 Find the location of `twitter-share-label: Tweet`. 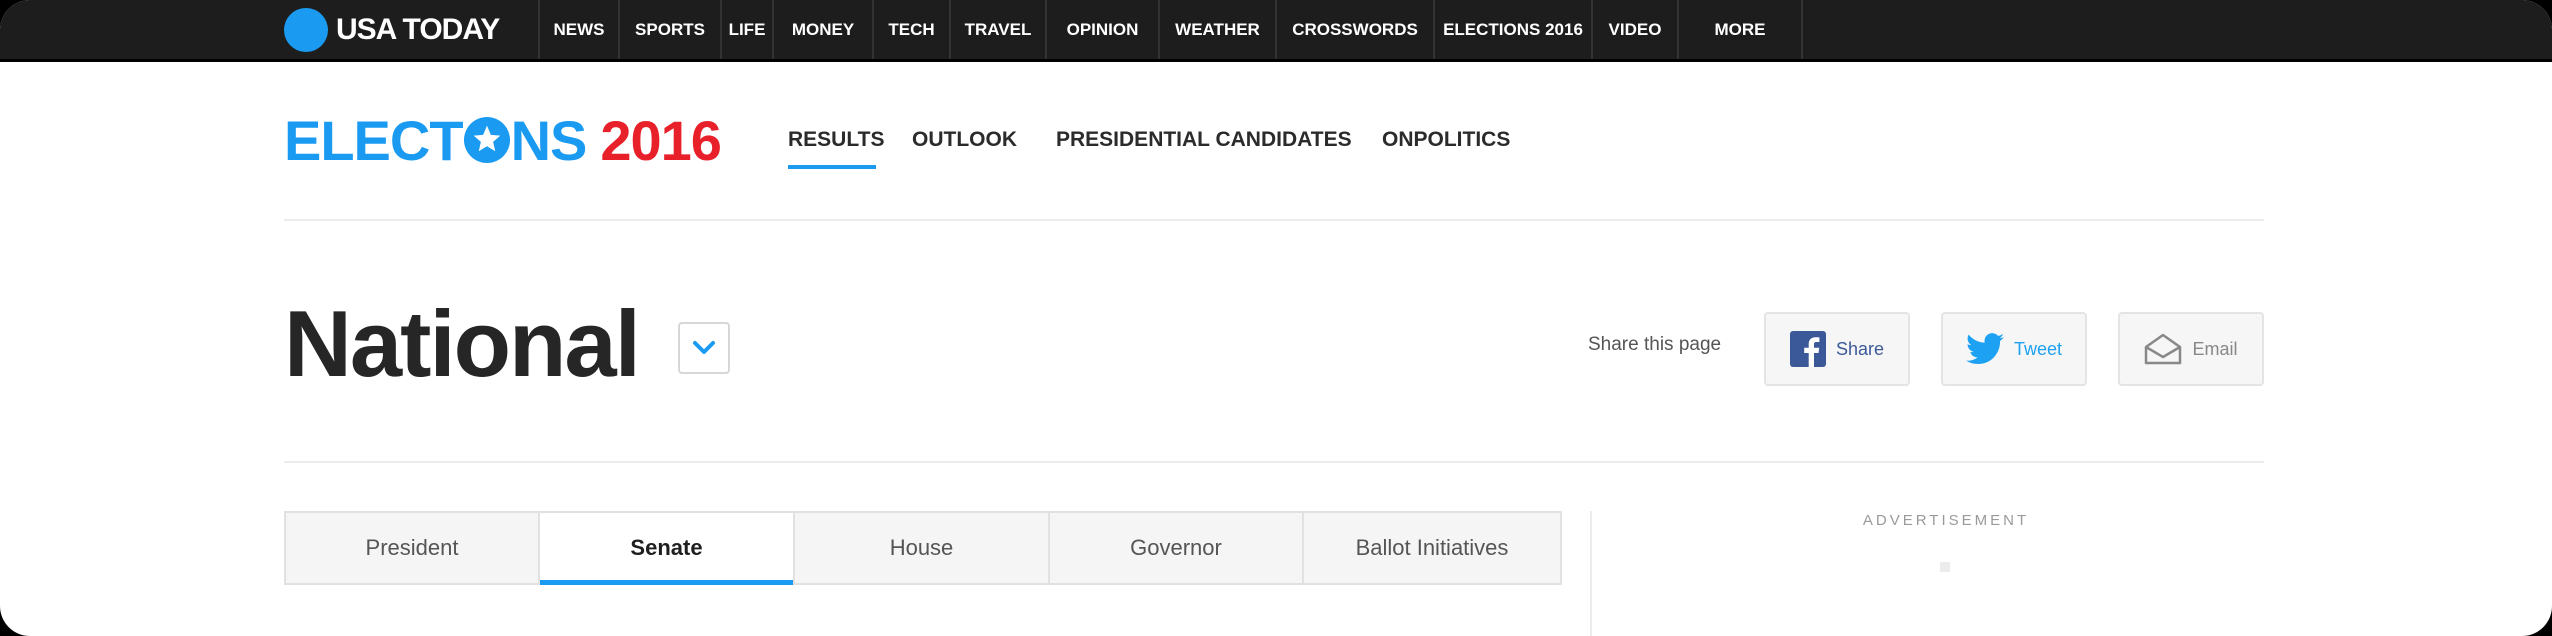

twitter-share-label: Tweet is located at coordinates (2038, 348).